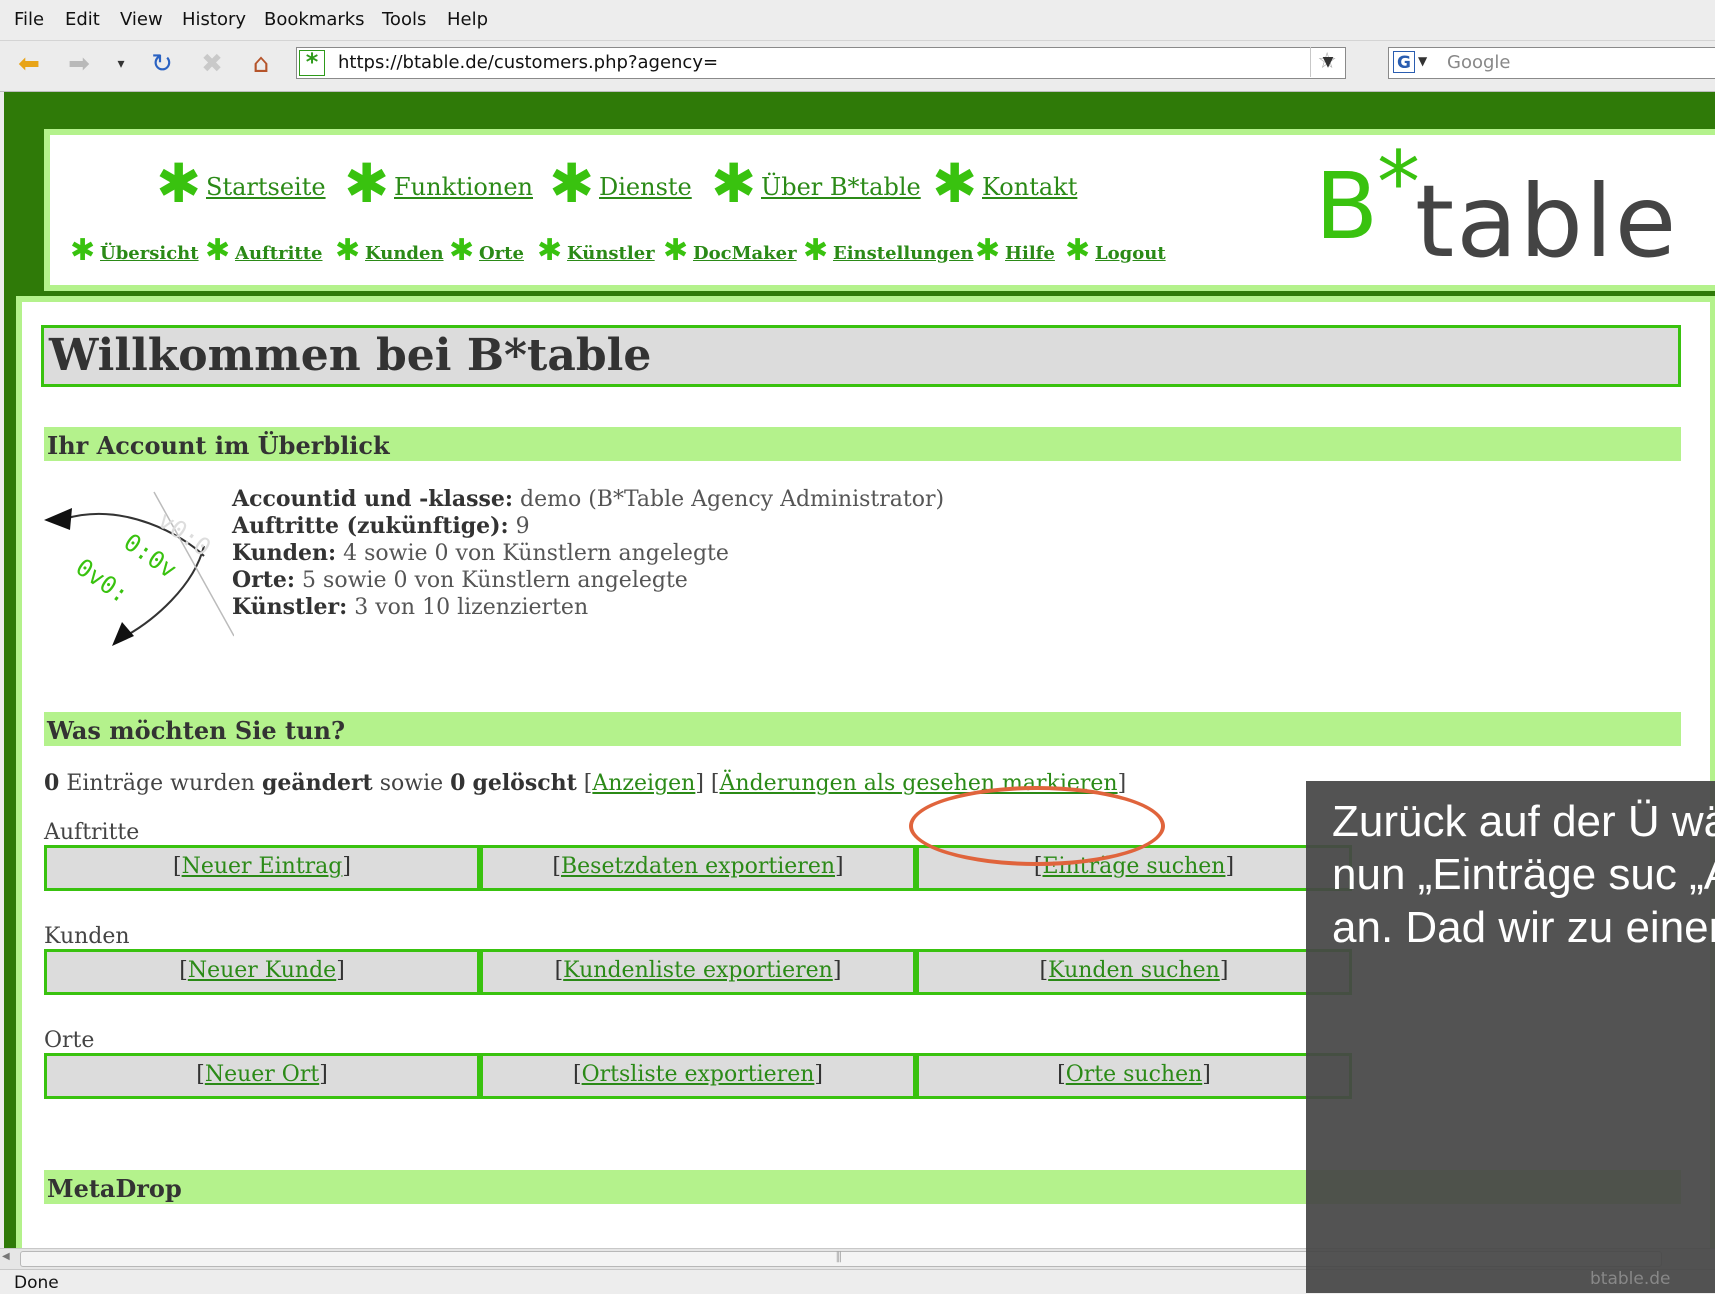 The image size is (1715, 1294). Describe the element at coordinates (862, 729) in the screenshot. I see `todo-section-heading: Was möchten Sie tun?` at that location.